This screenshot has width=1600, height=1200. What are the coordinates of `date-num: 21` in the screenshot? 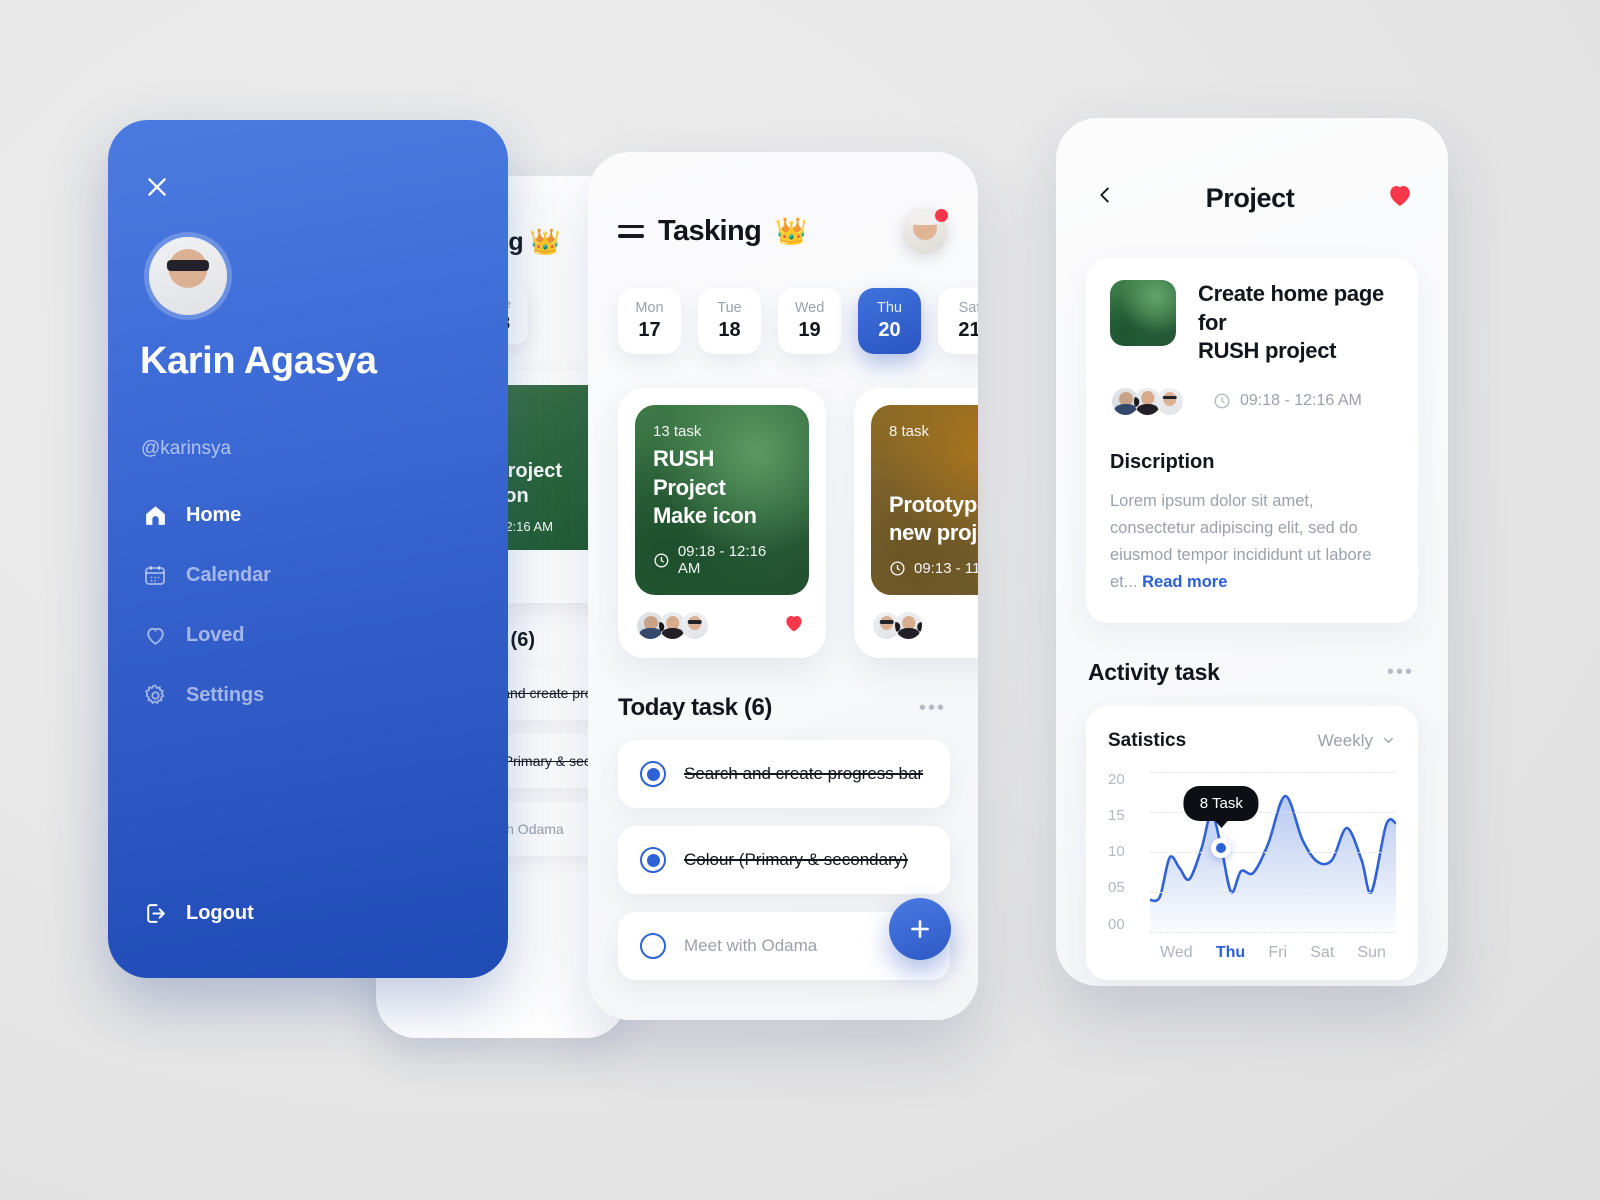 It's located at (968, 330).